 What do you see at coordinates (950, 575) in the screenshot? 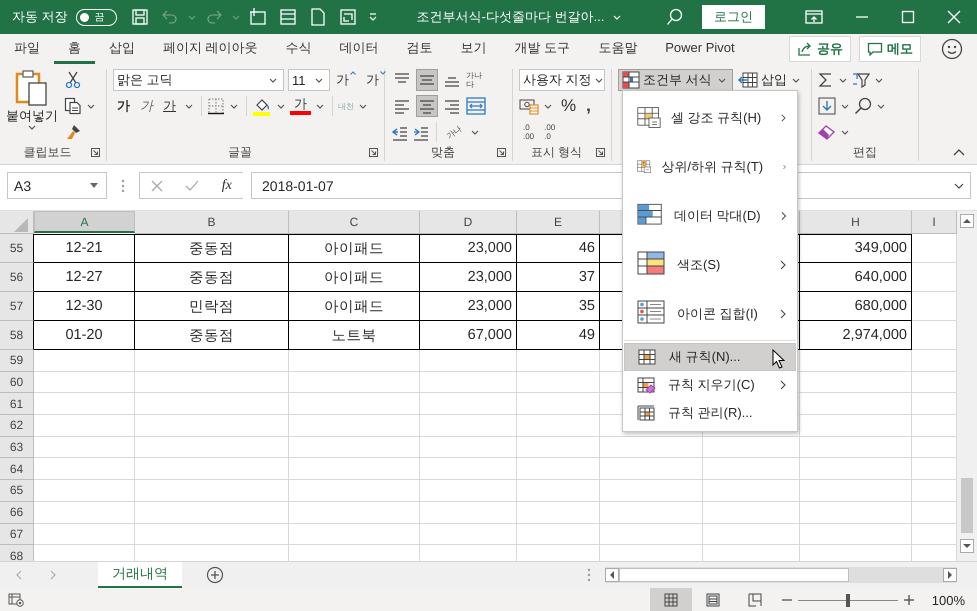
I see `scroll-right-icon` at bounding box center [950, 575].